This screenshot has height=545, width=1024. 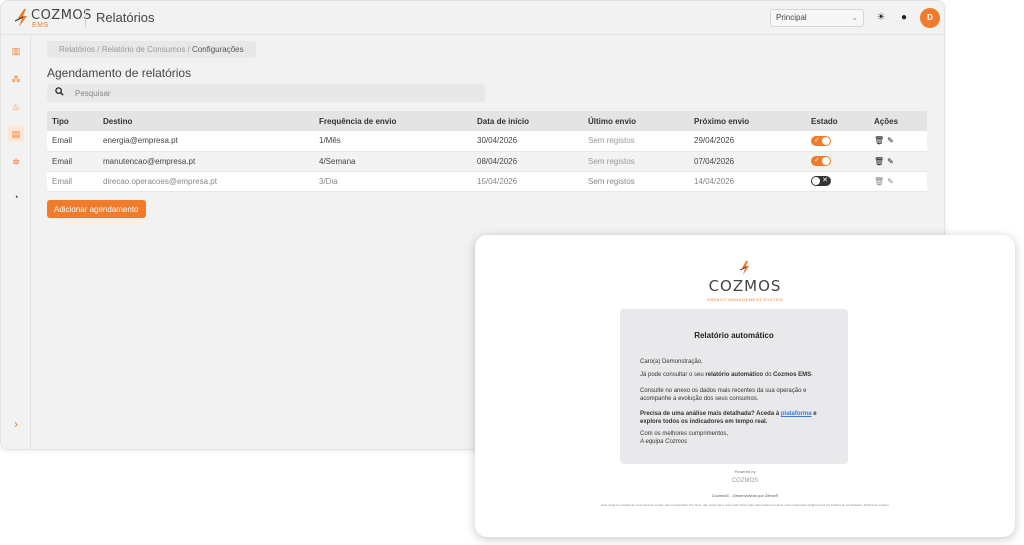 What do you see at coordinates (904, 18) in the screenshot?
I see `lightbulb-icon: ●` at bounding box center [904, 18].